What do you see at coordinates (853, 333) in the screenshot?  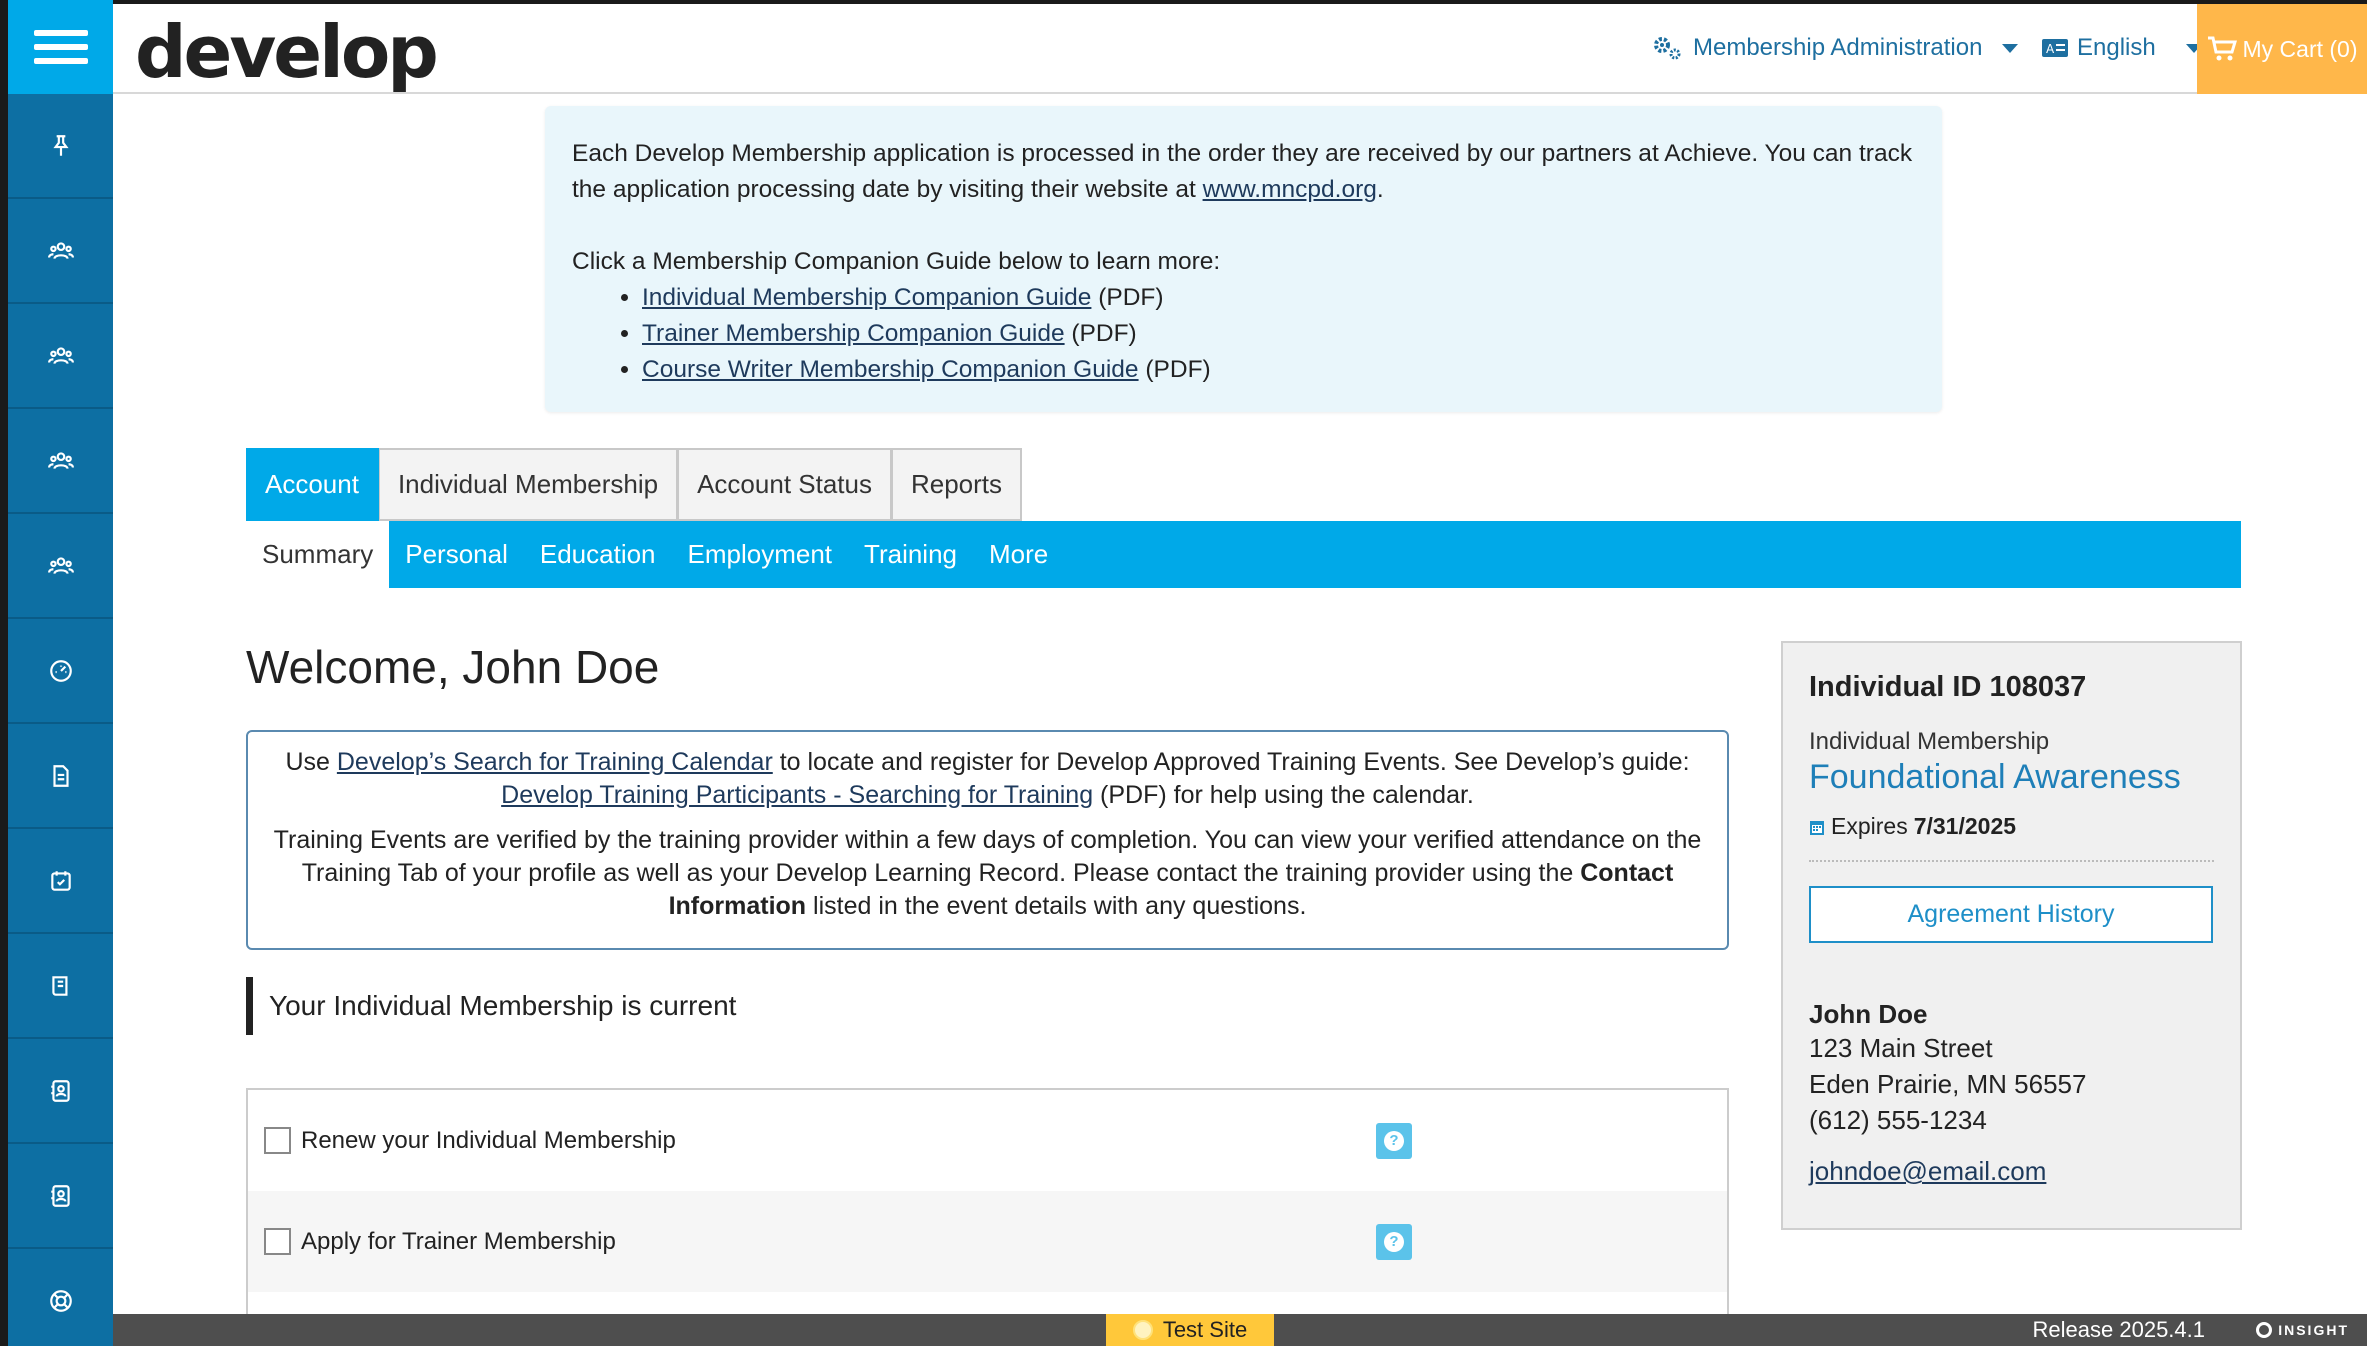 I see `trainer-guide-link: Trainer Membership Companion Guide` at bounding box center [853, 333].